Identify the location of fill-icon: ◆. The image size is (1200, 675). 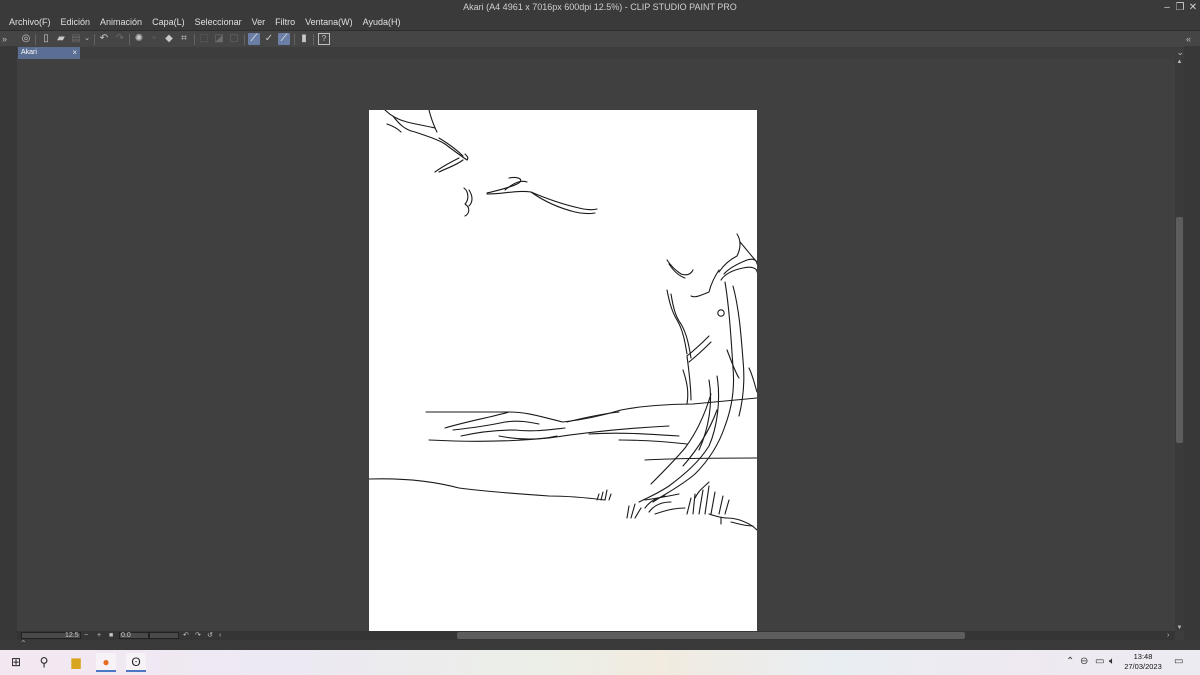
(169, 39).